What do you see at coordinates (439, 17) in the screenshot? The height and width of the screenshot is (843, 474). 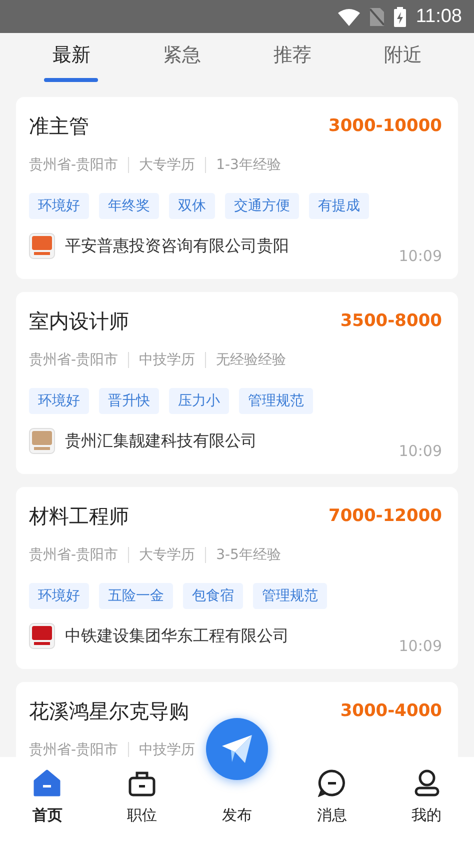 I see `clock: 11:08` at bounding box center [439, 17].